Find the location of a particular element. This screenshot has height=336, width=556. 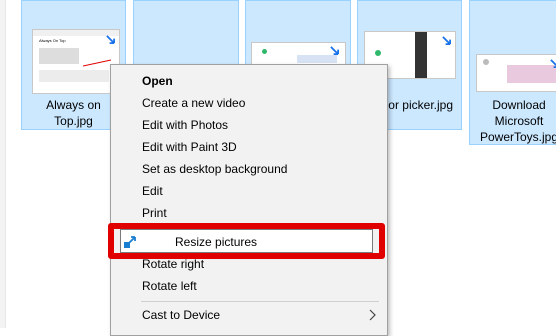

resize-pictures-label: Resize pictures is located at coordinates (216, 242).